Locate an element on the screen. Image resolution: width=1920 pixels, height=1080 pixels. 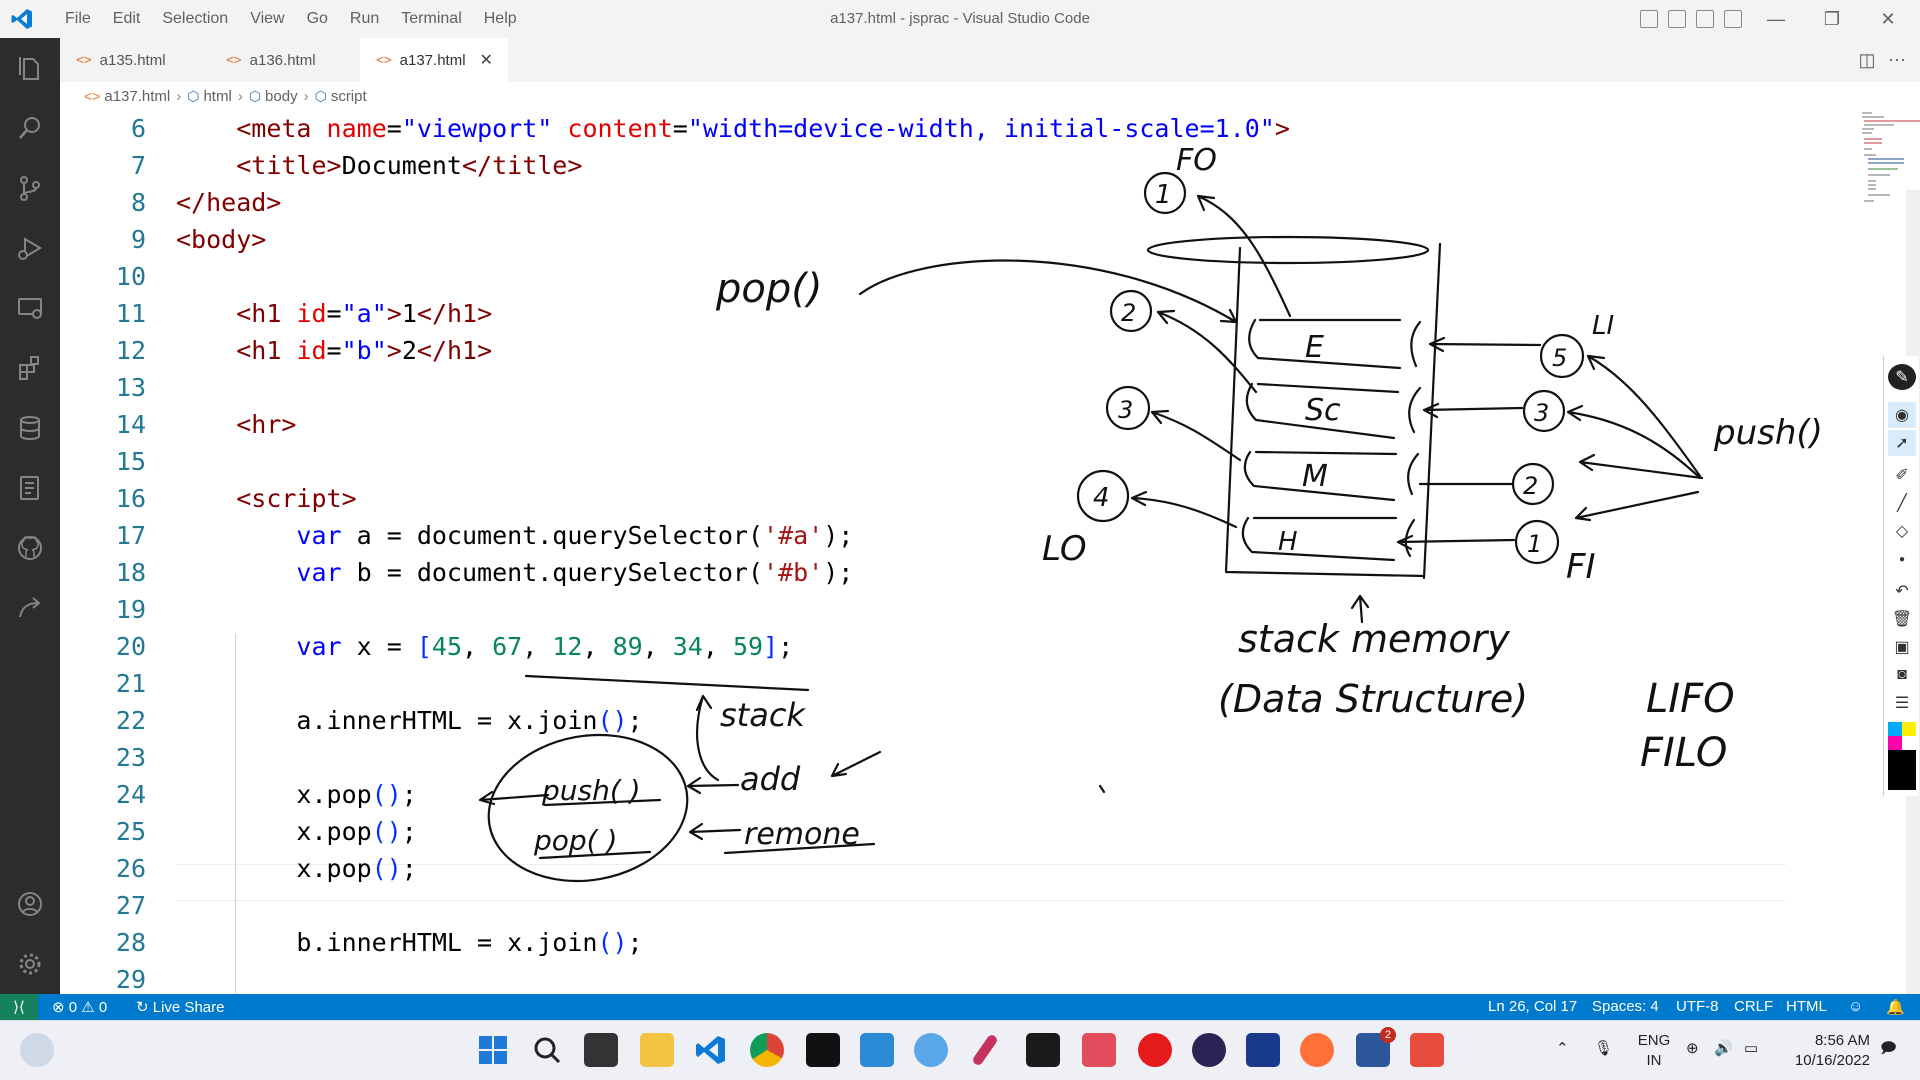
more-actions-icon: ⋯ is located at coordinates (1897, 60).